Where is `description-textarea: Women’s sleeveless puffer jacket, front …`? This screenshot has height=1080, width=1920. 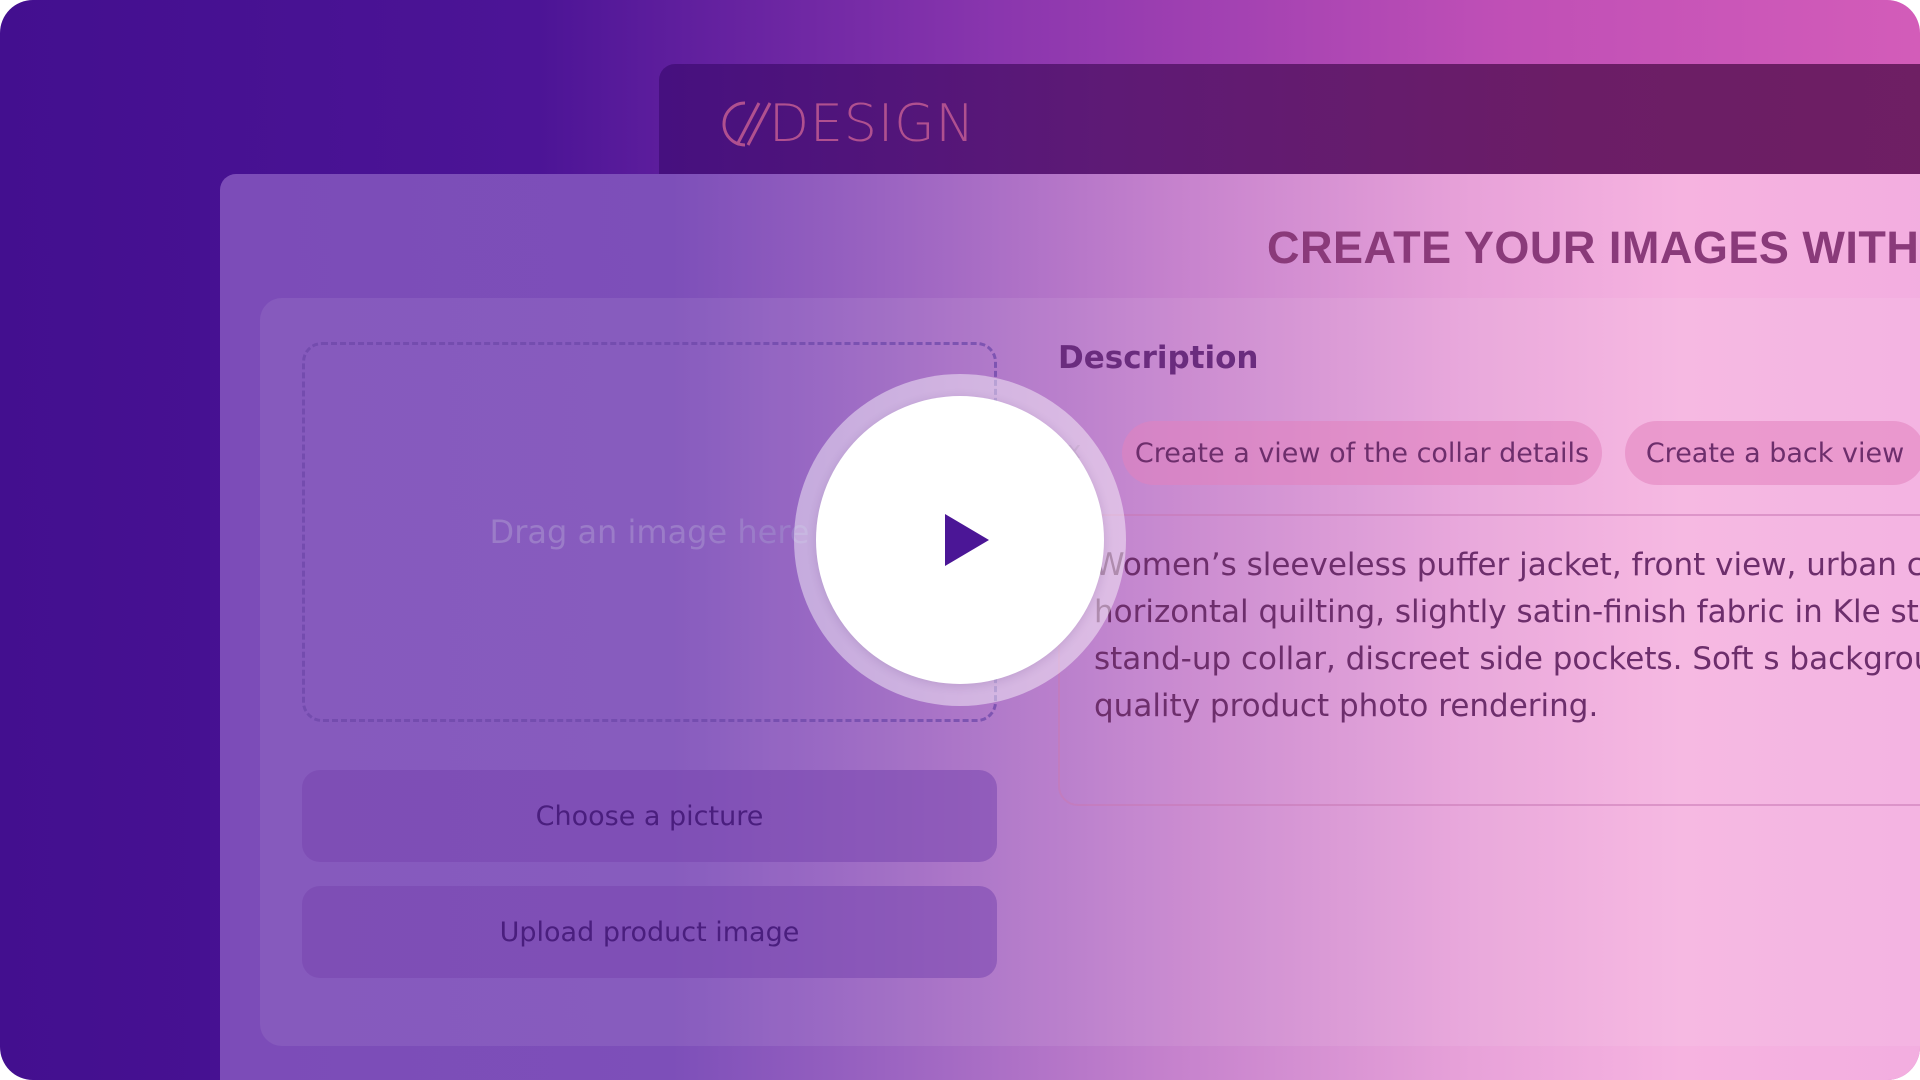
description-textarea: Women’s sleeveless puffer jacket, front … is located at coordinates (1489, 660).